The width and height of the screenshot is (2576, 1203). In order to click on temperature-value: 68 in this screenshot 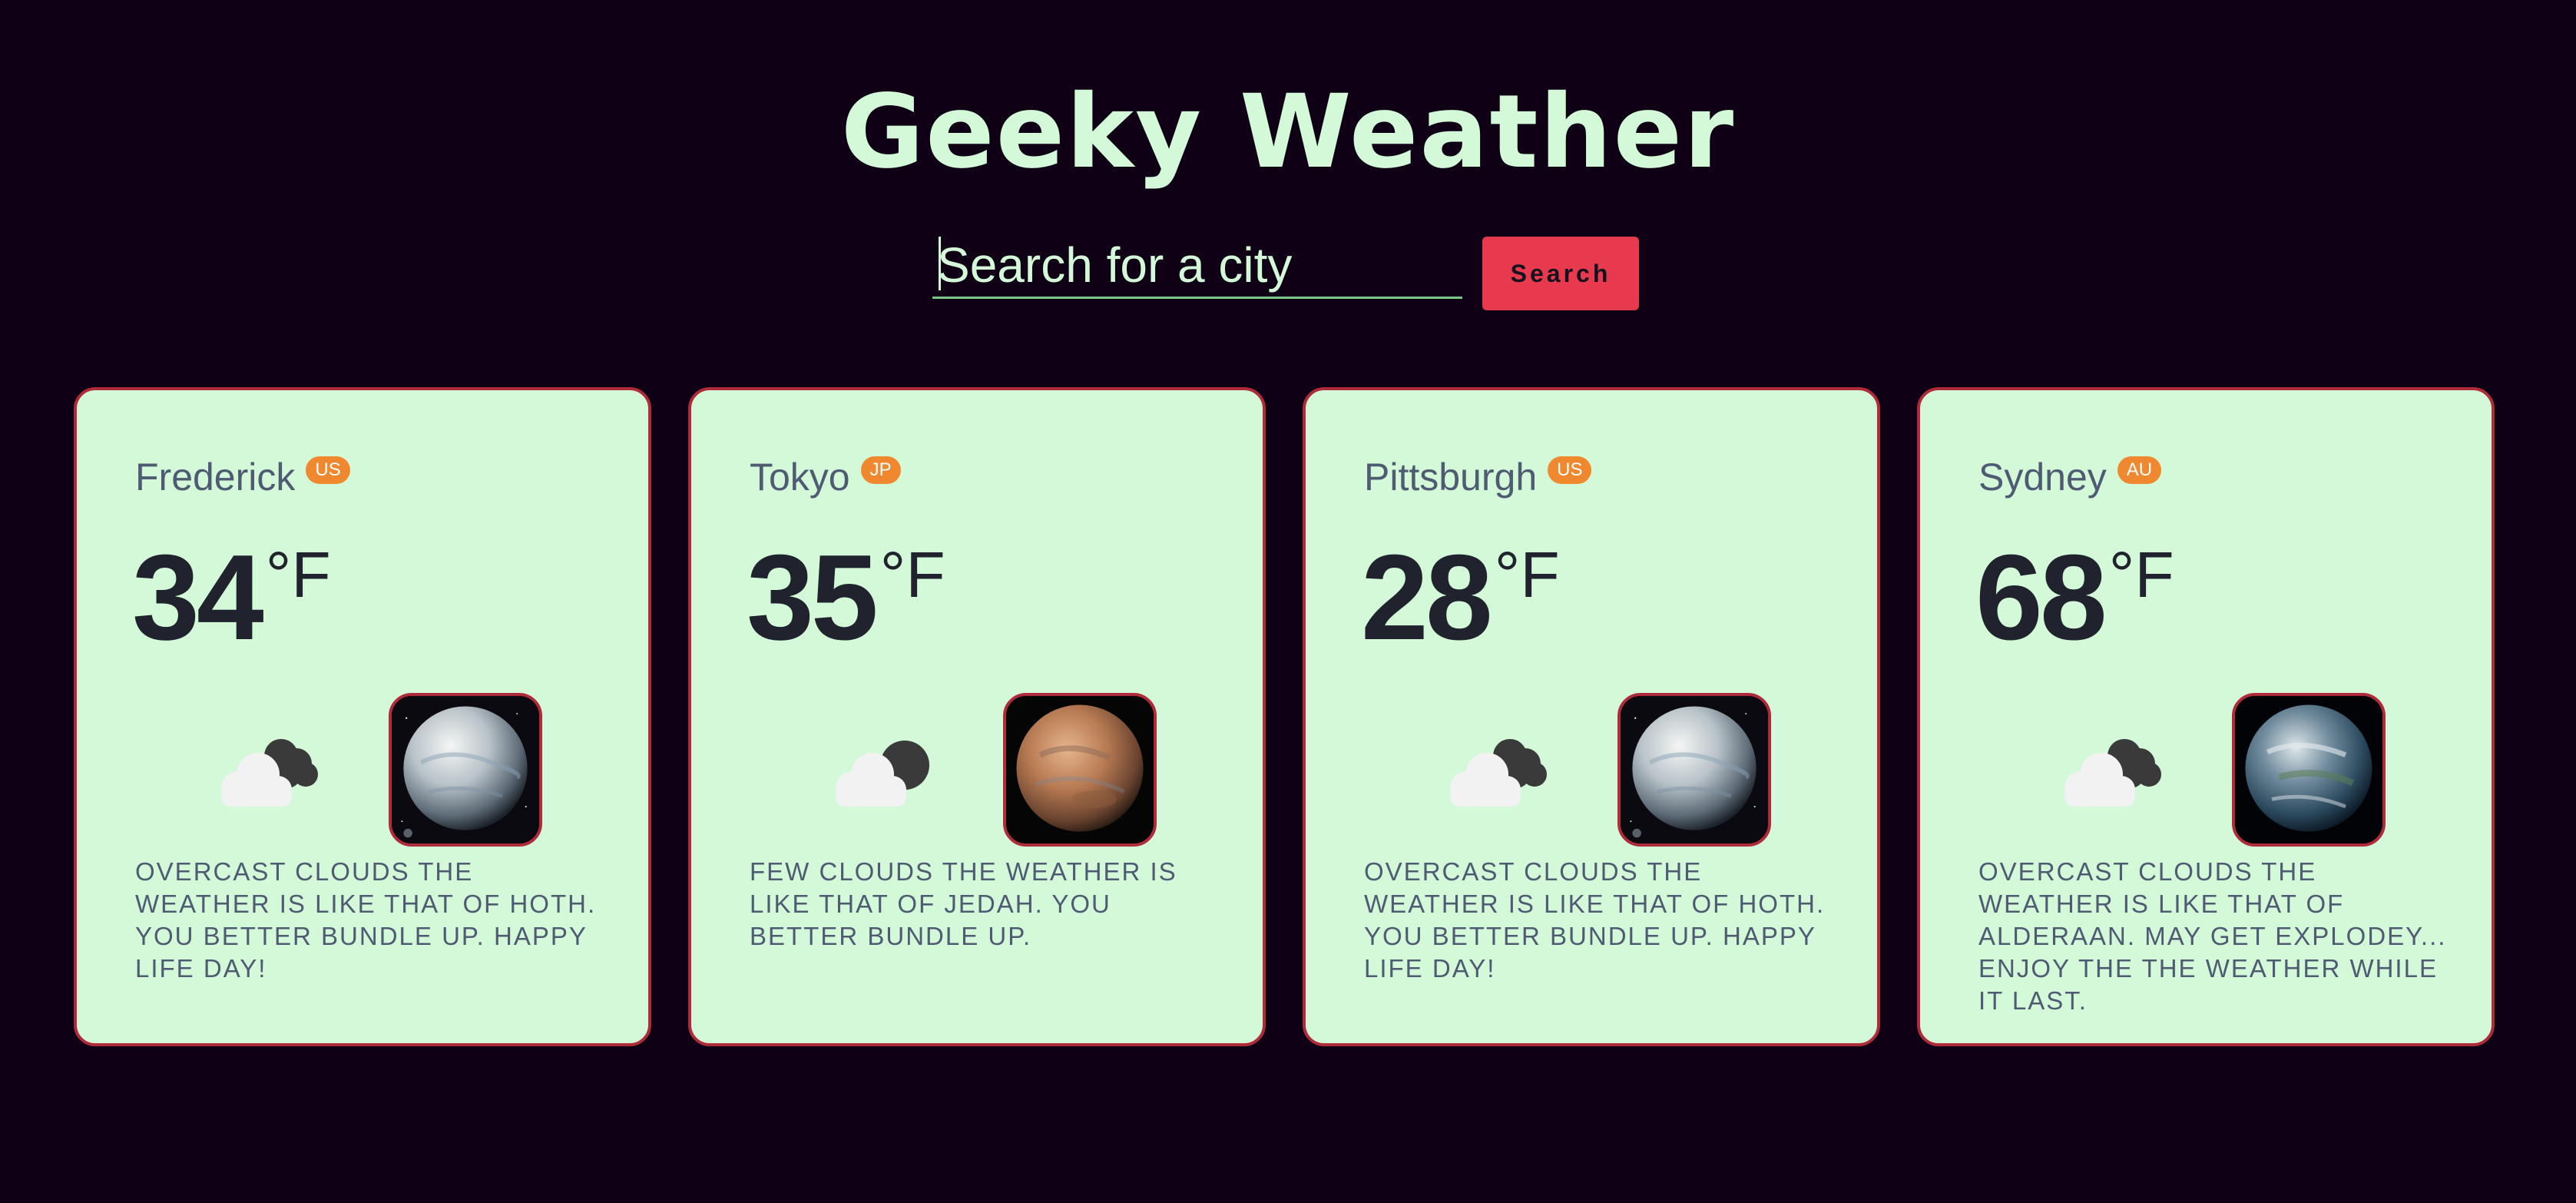, I will do `click(2041, 597)`.